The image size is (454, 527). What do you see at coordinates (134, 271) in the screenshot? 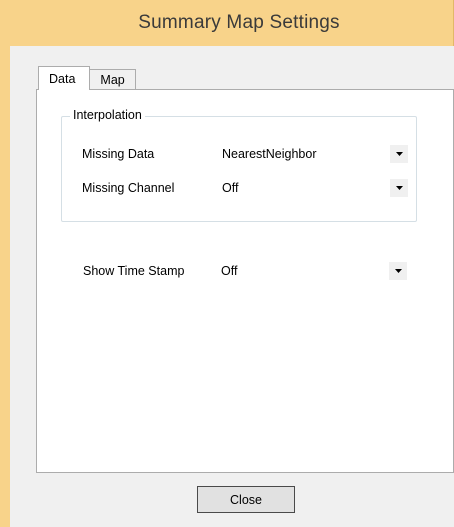
I see `show-time-stamp-label: Show Time Stamp` at bounding box center [134, 271].